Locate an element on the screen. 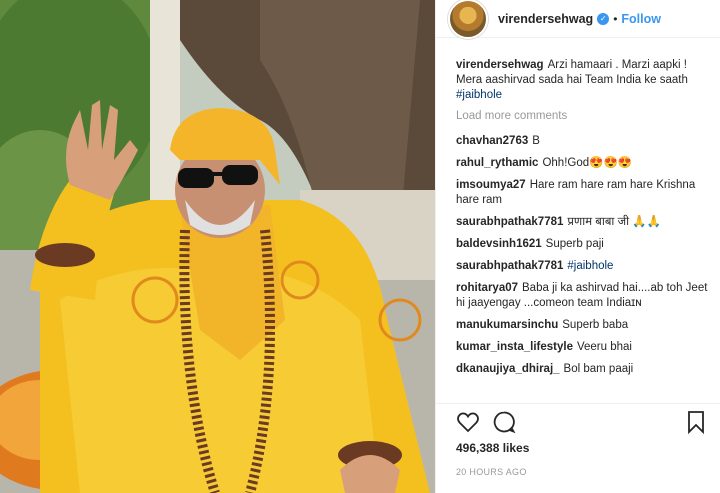 This screenshot has height=493, width=720. comment: manukumarsinchu Superb baba is located at coordinates (583, 325).